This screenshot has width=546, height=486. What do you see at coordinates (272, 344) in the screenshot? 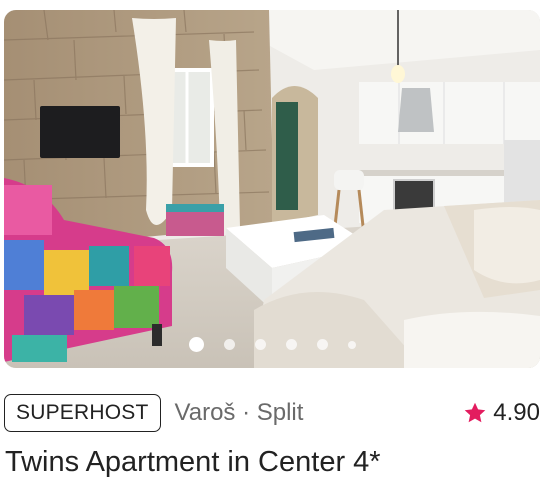
I see `carousel-dots` at bounding box center [272, 344].